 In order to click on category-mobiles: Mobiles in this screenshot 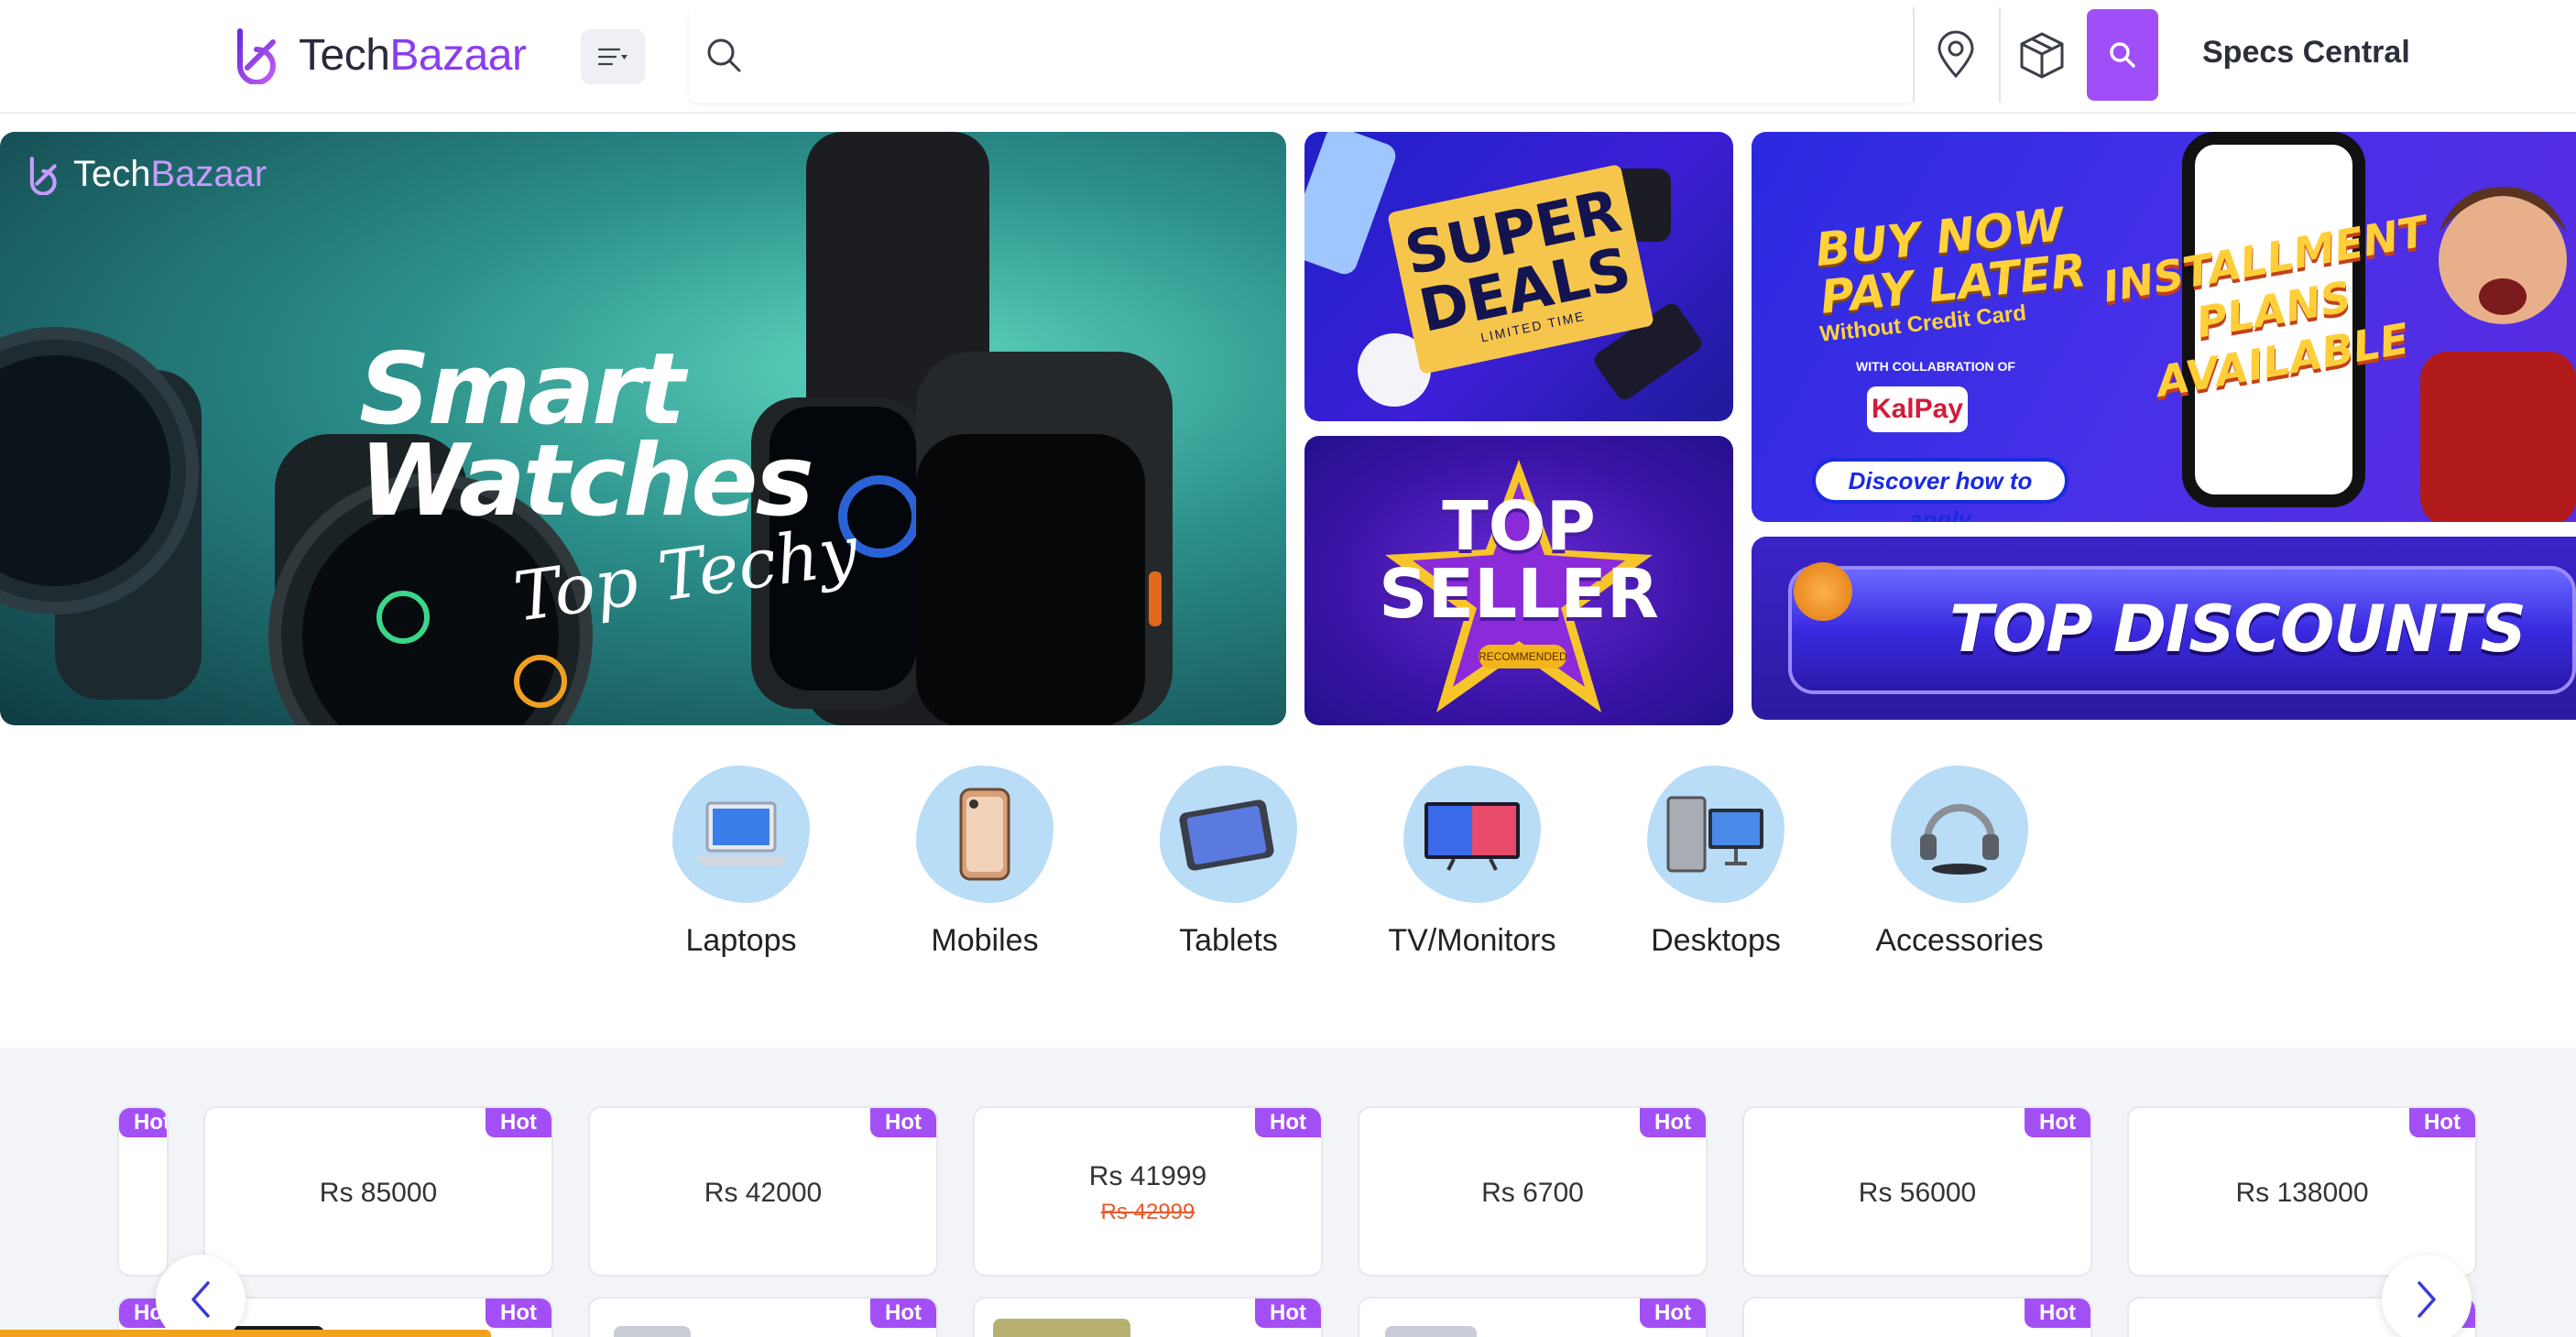, I will do `click(985, 862)`.